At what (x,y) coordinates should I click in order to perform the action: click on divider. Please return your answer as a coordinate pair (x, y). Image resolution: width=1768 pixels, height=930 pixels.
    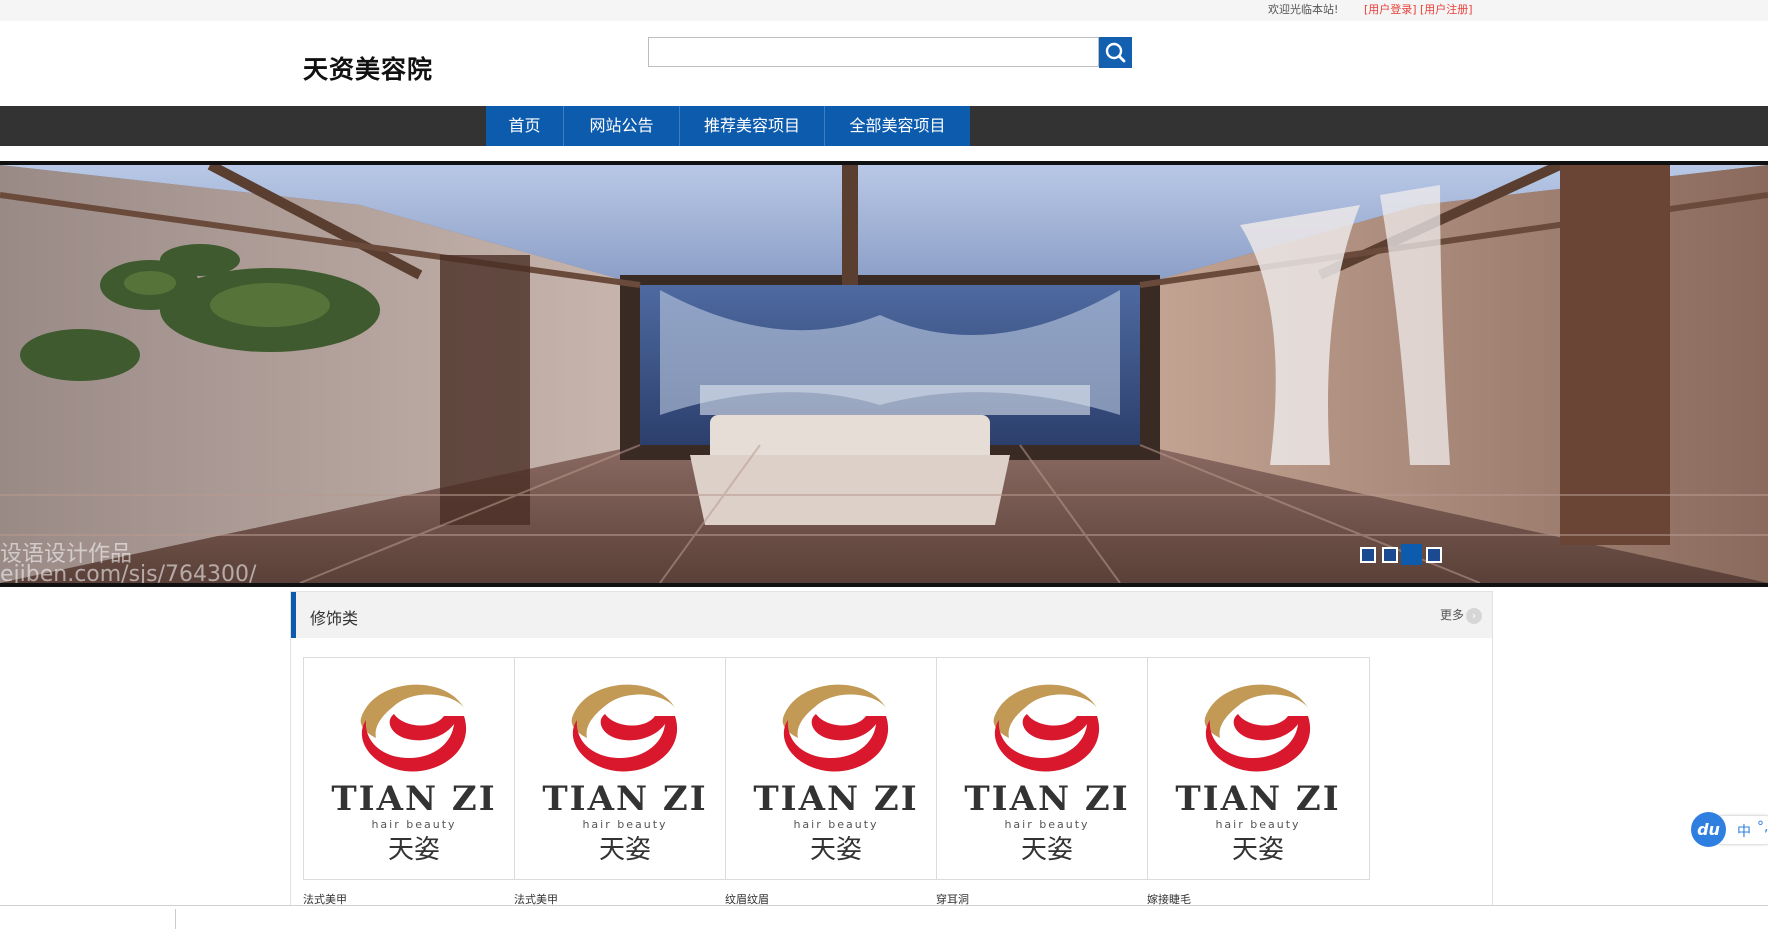
    Looking at the image, I should click on (175, 919).